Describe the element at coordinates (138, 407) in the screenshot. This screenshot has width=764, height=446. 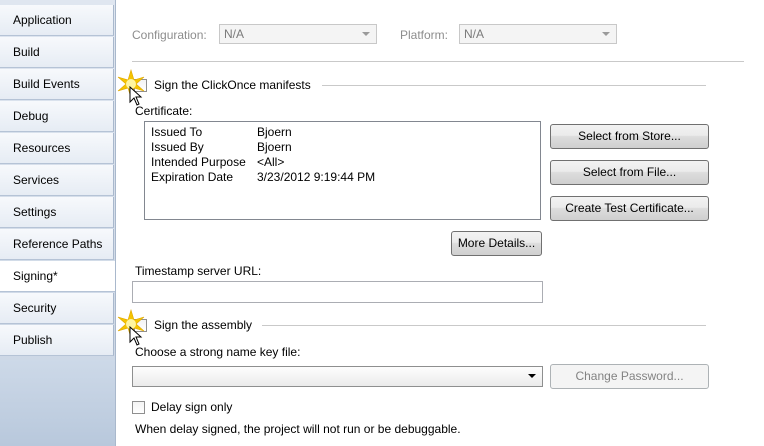
I see `delay-sign-checkbox` at that location.